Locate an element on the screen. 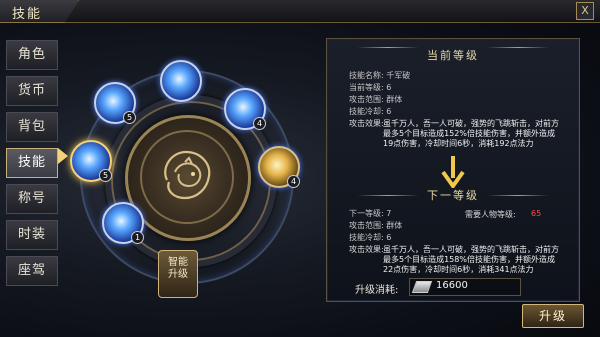 The height and width of the screenshot is (337, 600). row-next-level: 下一等级: 7 is located at coordinates (370, 214).